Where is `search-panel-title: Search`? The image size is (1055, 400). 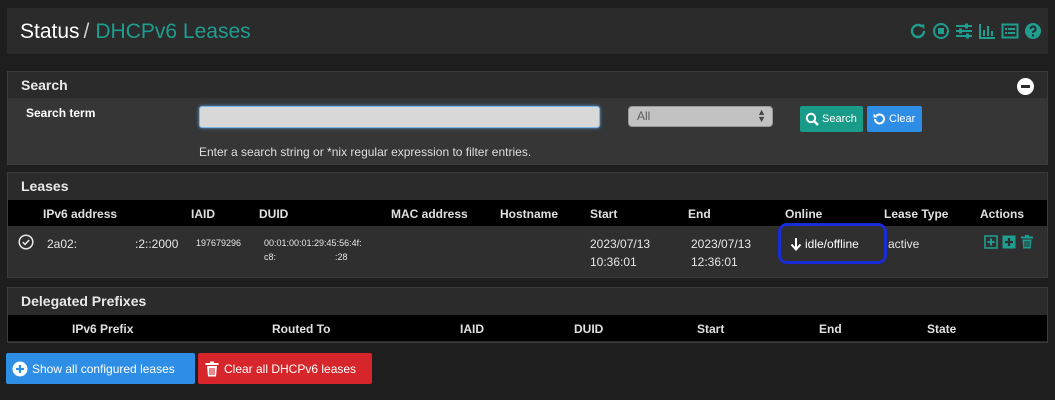 search-panel-title: Search is located at coordinates (44, 85).